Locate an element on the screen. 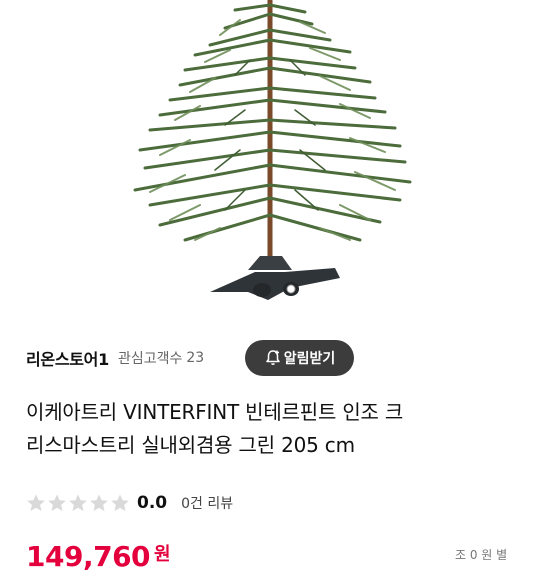 The width and height of the screenshot is (553, 573). product-title-line: 리스마스트리 실내외겸용 그린 205 cm is located at coordinates (190, 445).